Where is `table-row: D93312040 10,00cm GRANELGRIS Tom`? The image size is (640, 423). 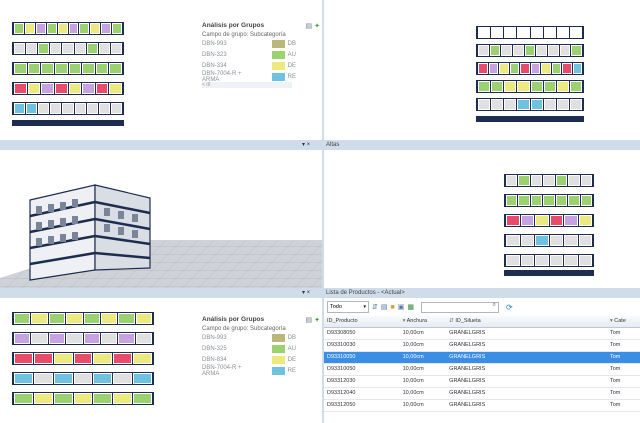 table-row: D93312040 10,00cm GRANELGRIS Tom is located at coordinates (482, 394).